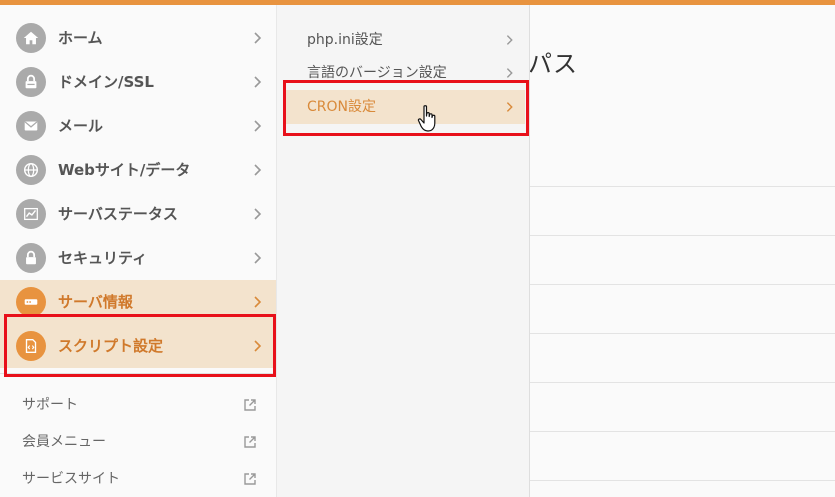 This screenshot has height=497, width=835. What do you see at coordinates (138, 126) in the screenshot?
I see `sidebar-item-mail: メール` at bounding box center [138, 126].